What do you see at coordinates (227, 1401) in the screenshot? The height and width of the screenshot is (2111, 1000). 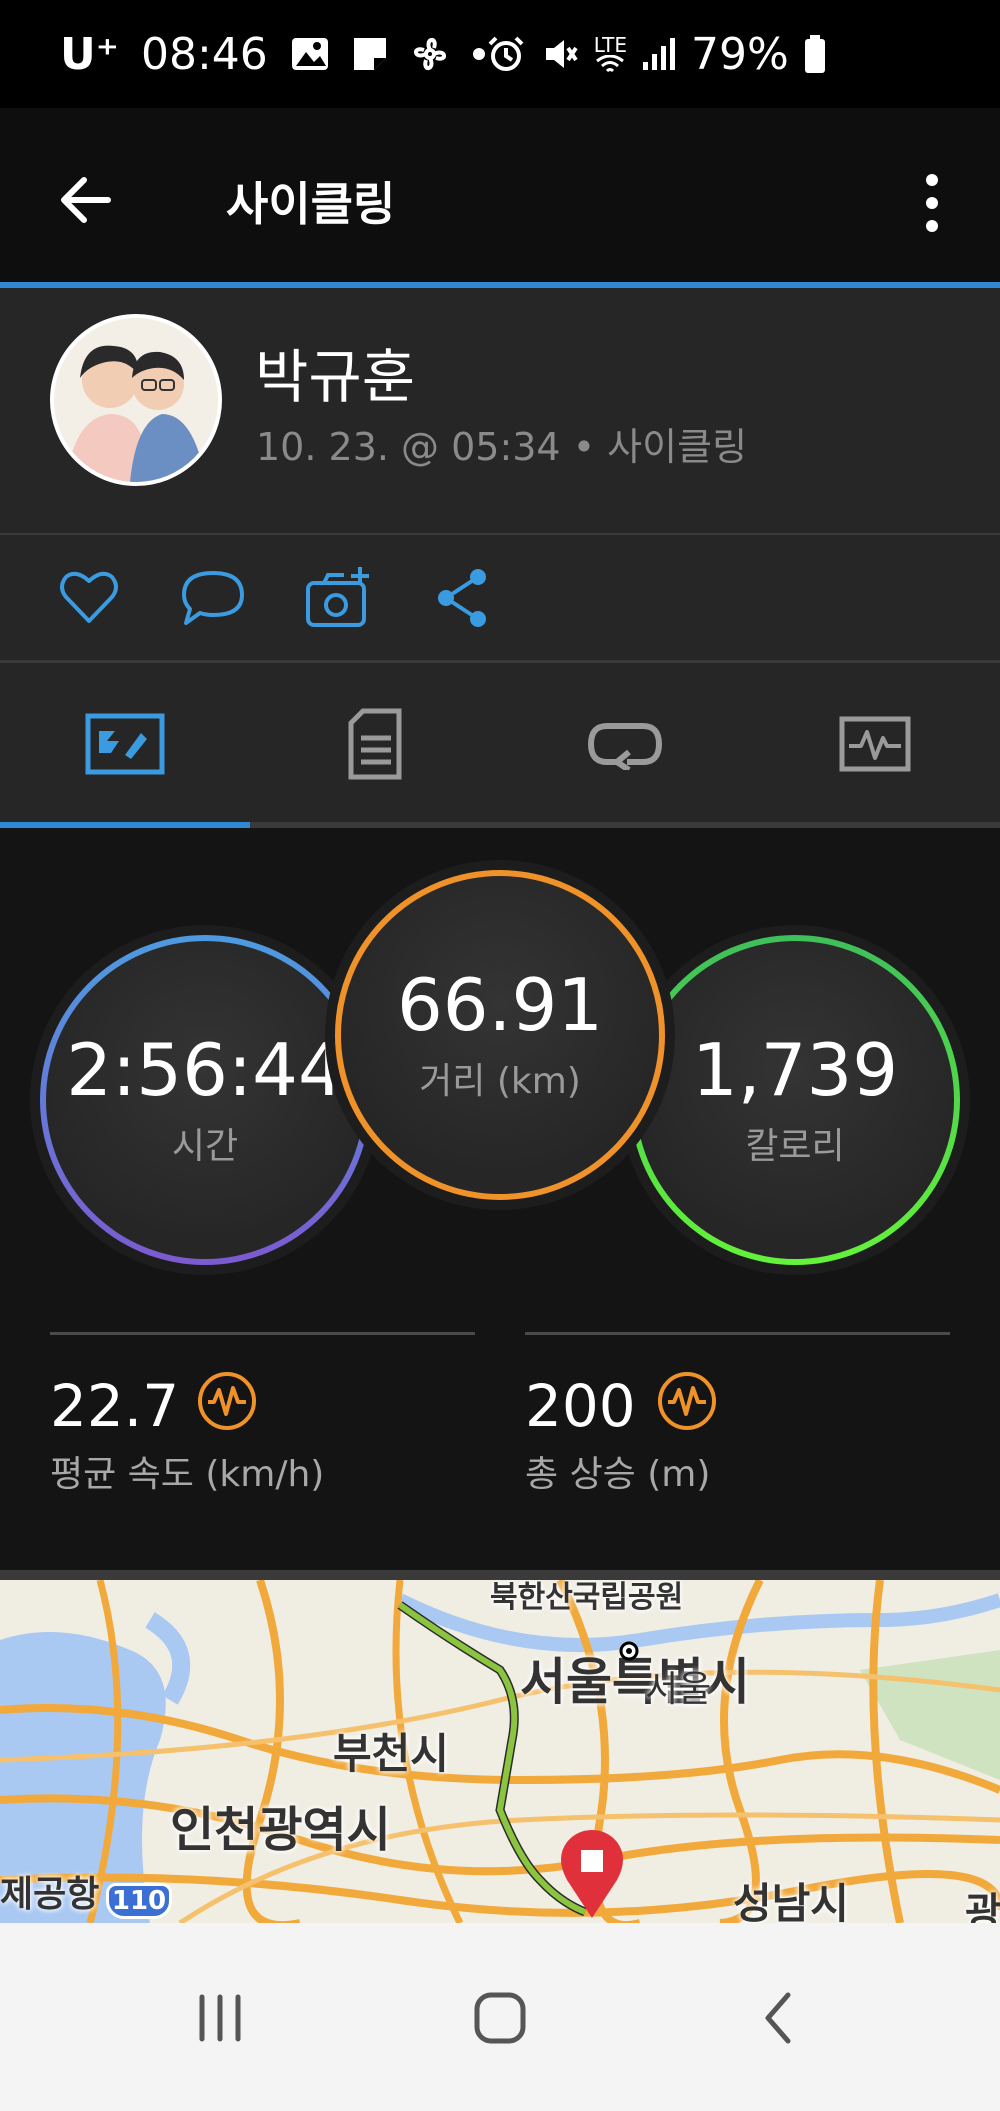 I see `avg-speed-badge-icon` at bounding box center [227, 1401].